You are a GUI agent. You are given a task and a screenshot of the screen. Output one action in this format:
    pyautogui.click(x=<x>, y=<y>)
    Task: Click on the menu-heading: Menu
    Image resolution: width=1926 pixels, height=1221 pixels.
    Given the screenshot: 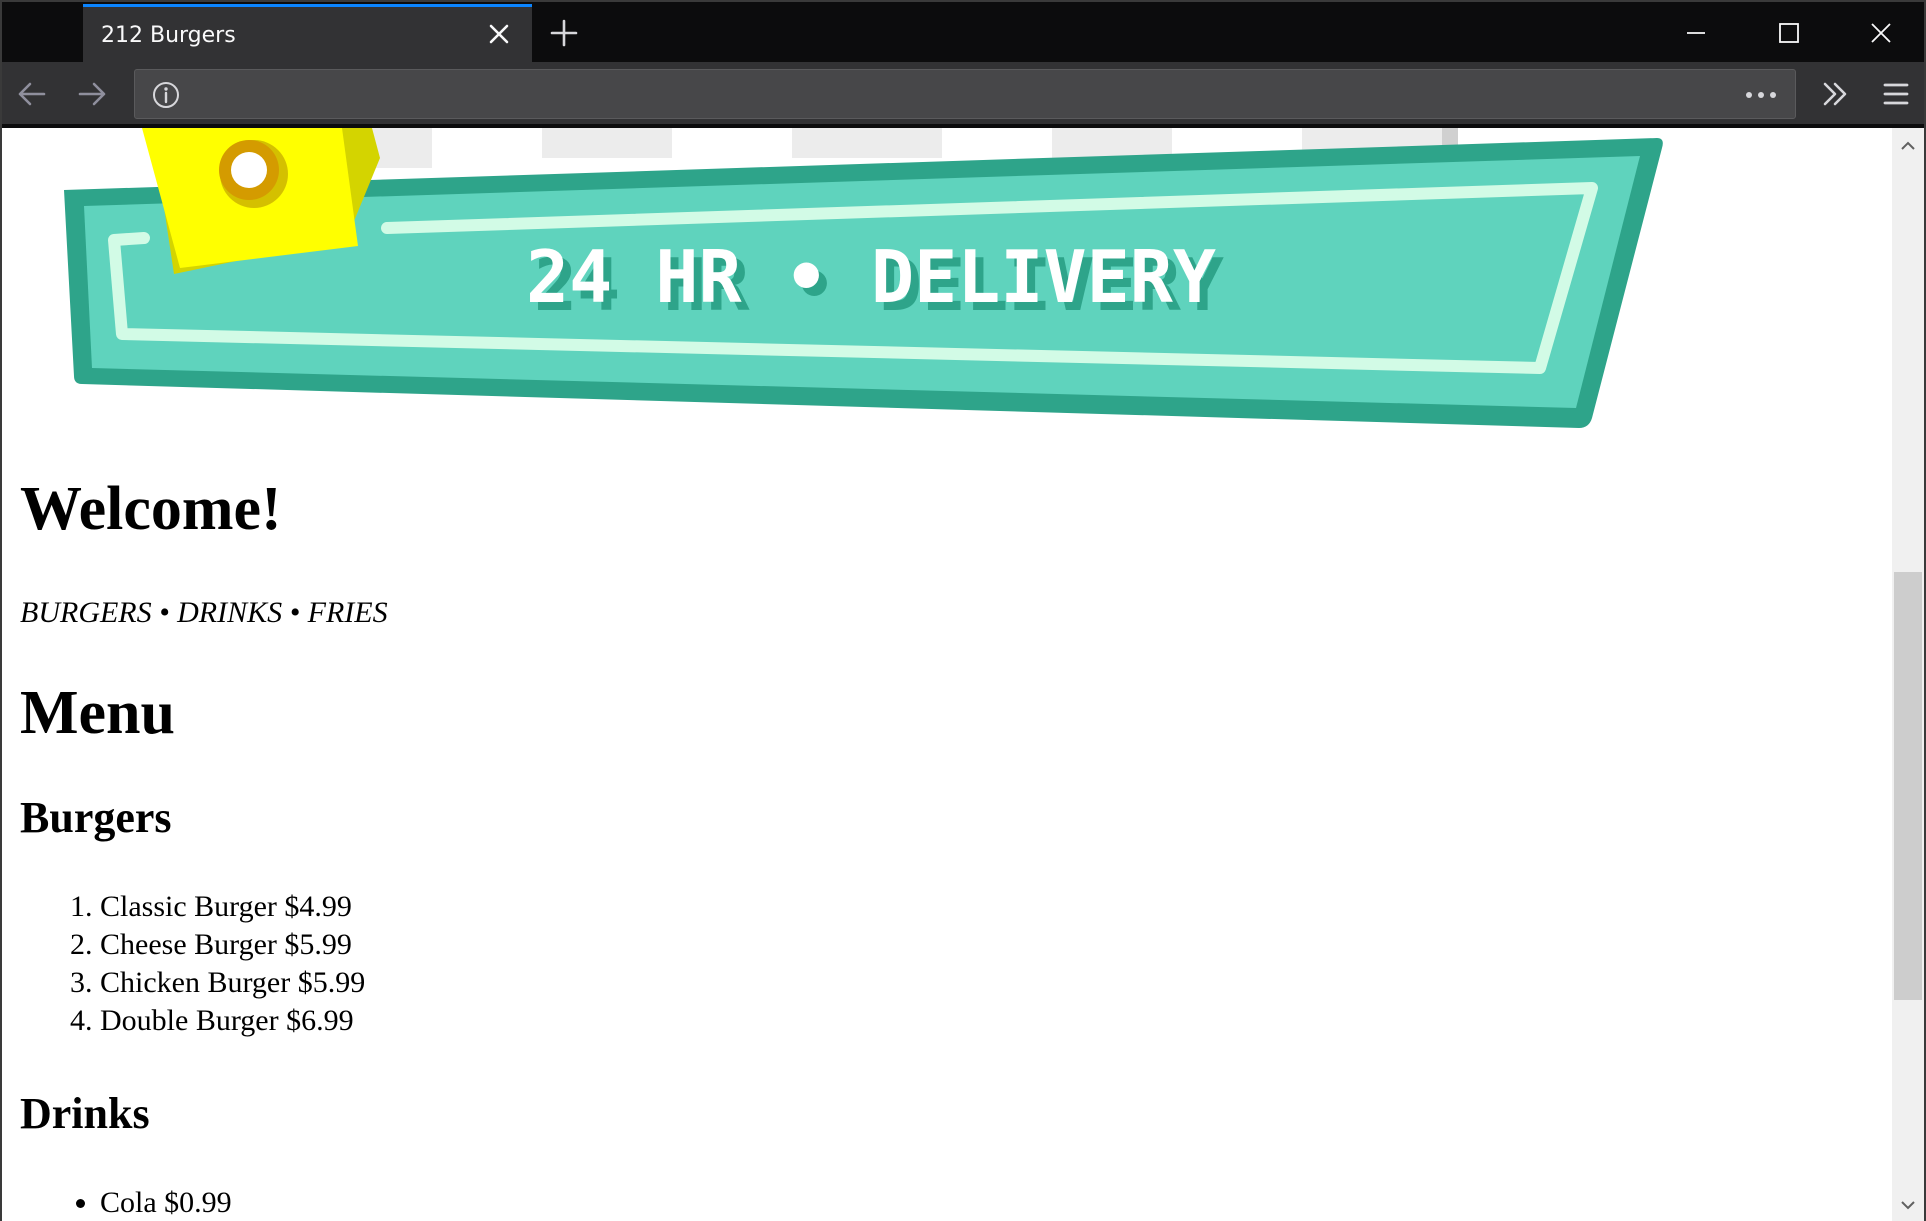 What is the action you would take?
    pyautogui.click(x=97, y=713)
    